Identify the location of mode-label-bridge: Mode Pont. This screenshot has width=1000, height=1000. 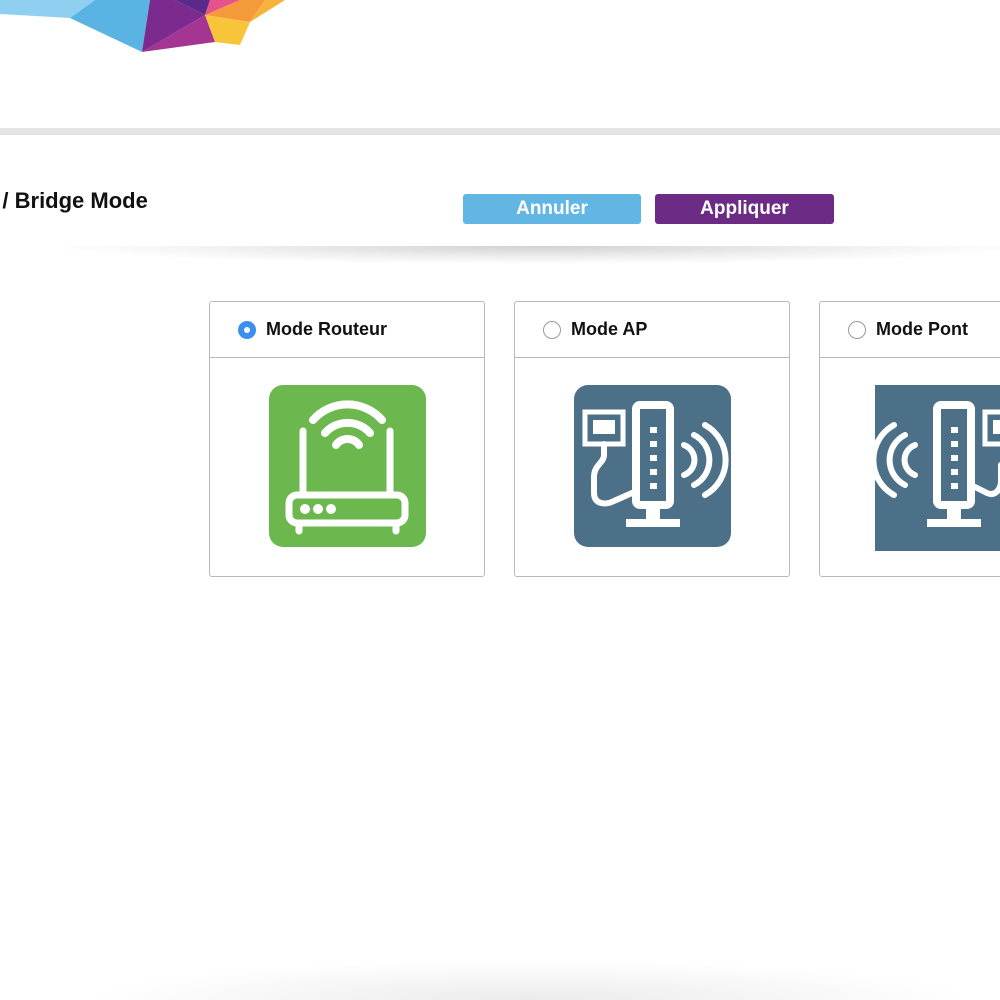
(922, 329).